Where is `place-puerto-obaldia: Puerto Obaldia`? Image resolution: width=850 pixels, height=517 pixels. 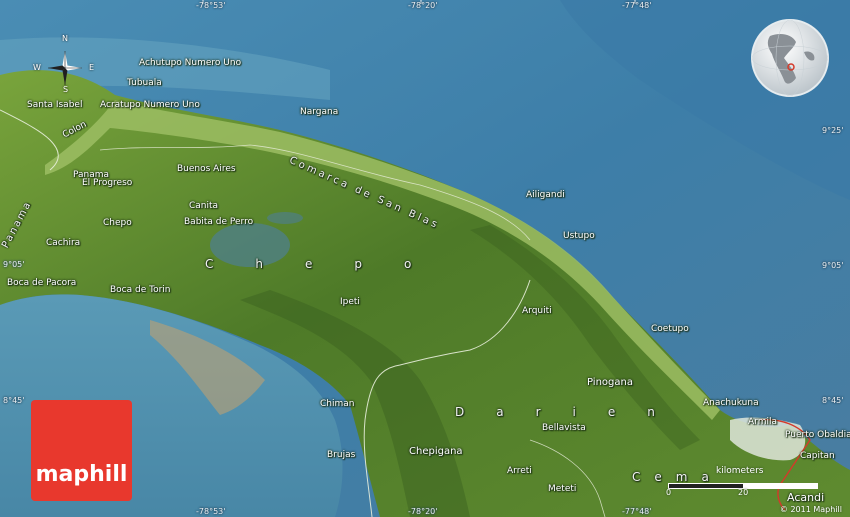 place-puerto-obaldia: Puerto Obaldia is located at coordinates (817, 435).